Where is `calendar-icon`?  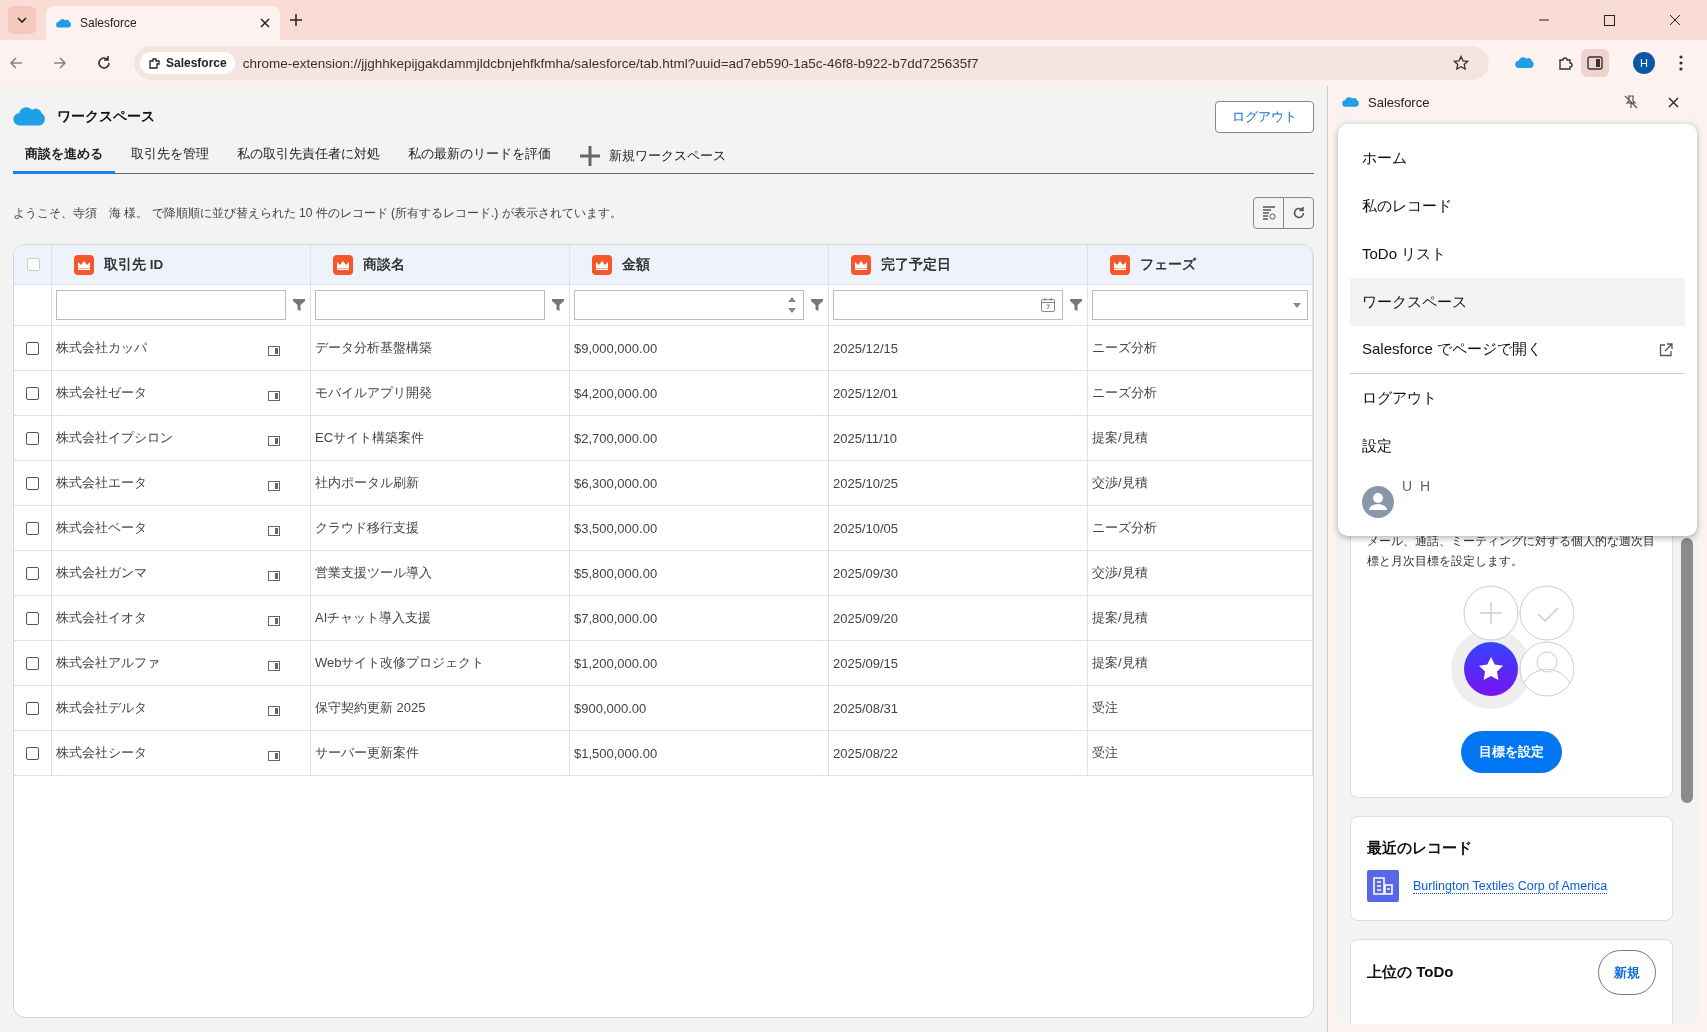 calendar-icon is located at coordinates (1048, 305).